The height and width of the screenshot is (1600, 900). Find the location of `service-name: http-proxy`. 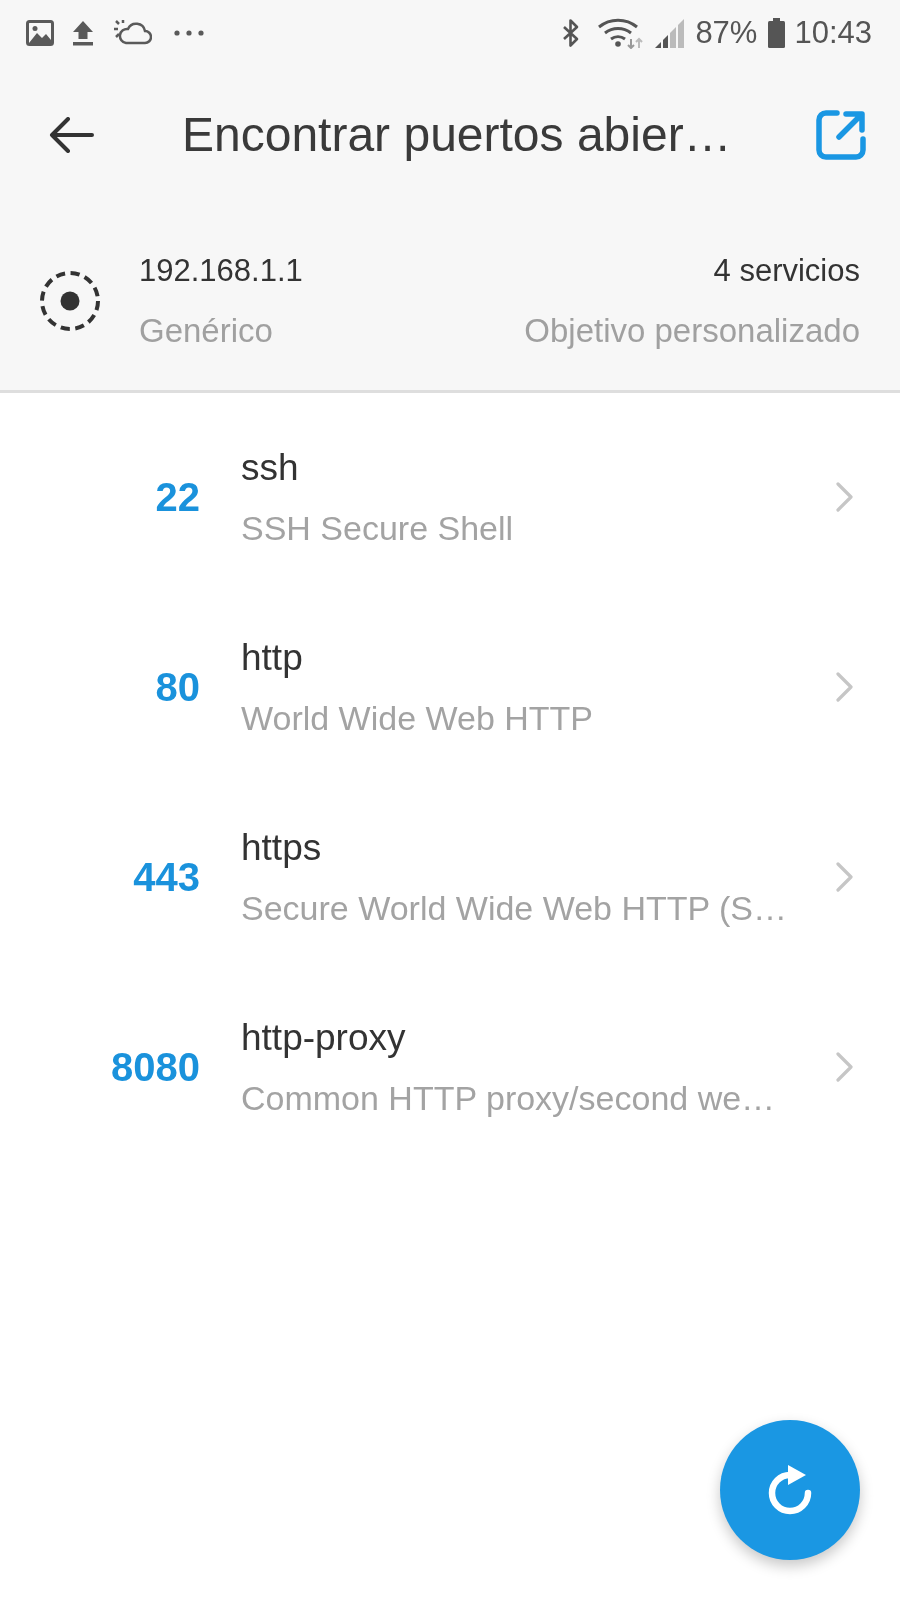

service-name: http-proxy is located at coordinates (323, 1037).